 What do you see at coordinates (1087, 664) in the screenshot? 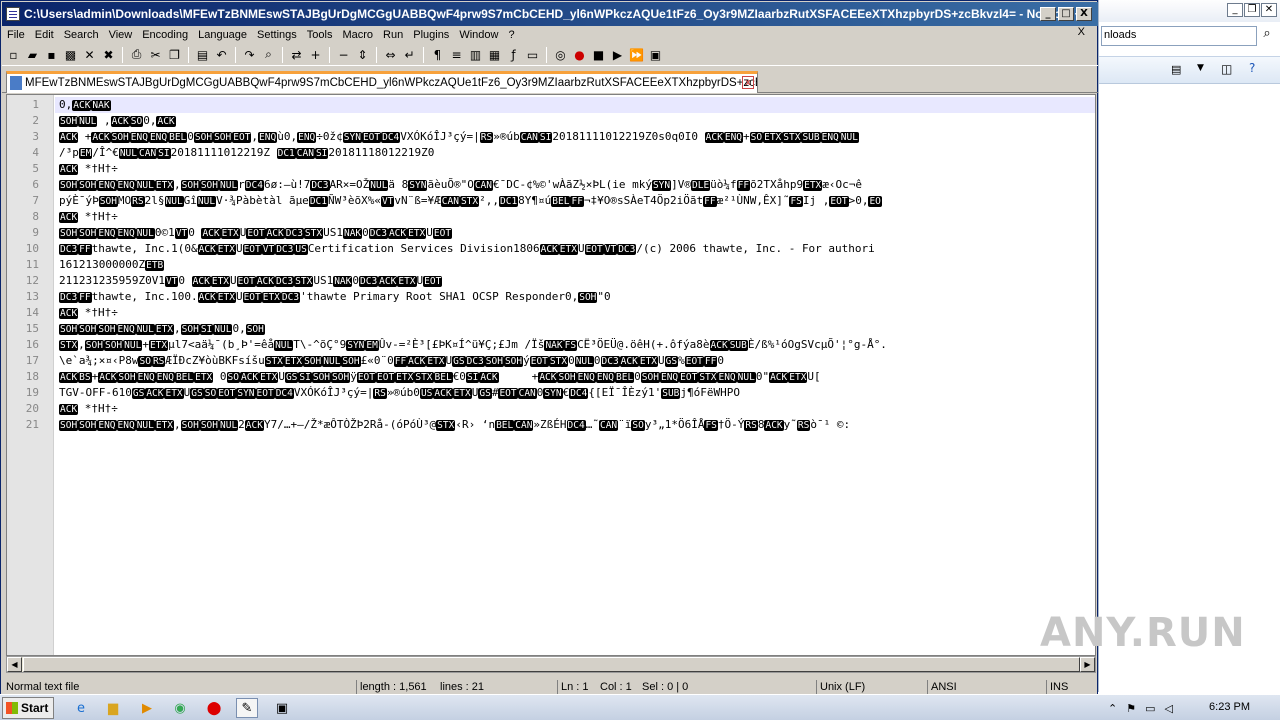
I see `scroll-right-arrow-icon: ▶` at bounding box center [1087, 664].